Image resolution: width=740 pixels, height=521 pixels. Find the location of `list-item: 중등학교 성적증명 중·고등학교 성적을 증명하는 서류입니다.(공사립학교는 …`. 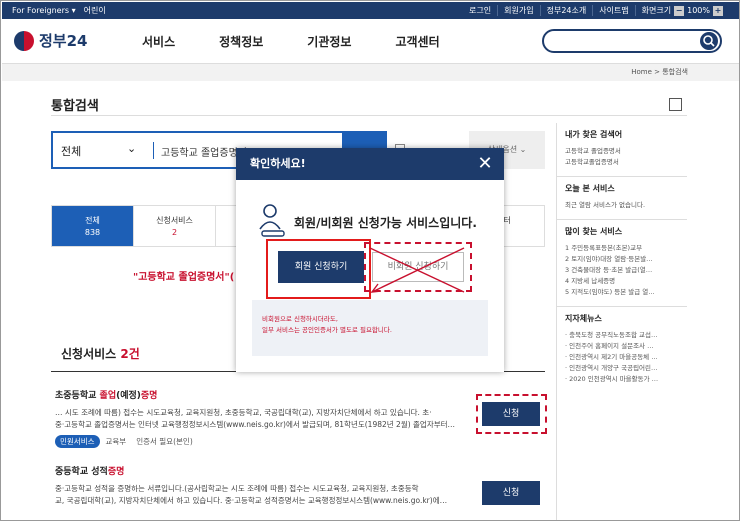

list-item: 중등학교 성적증명 중·고등학교 성적을 증명하는 서류입니다.(공사립학교는 … is located at coordinates (265, 485).